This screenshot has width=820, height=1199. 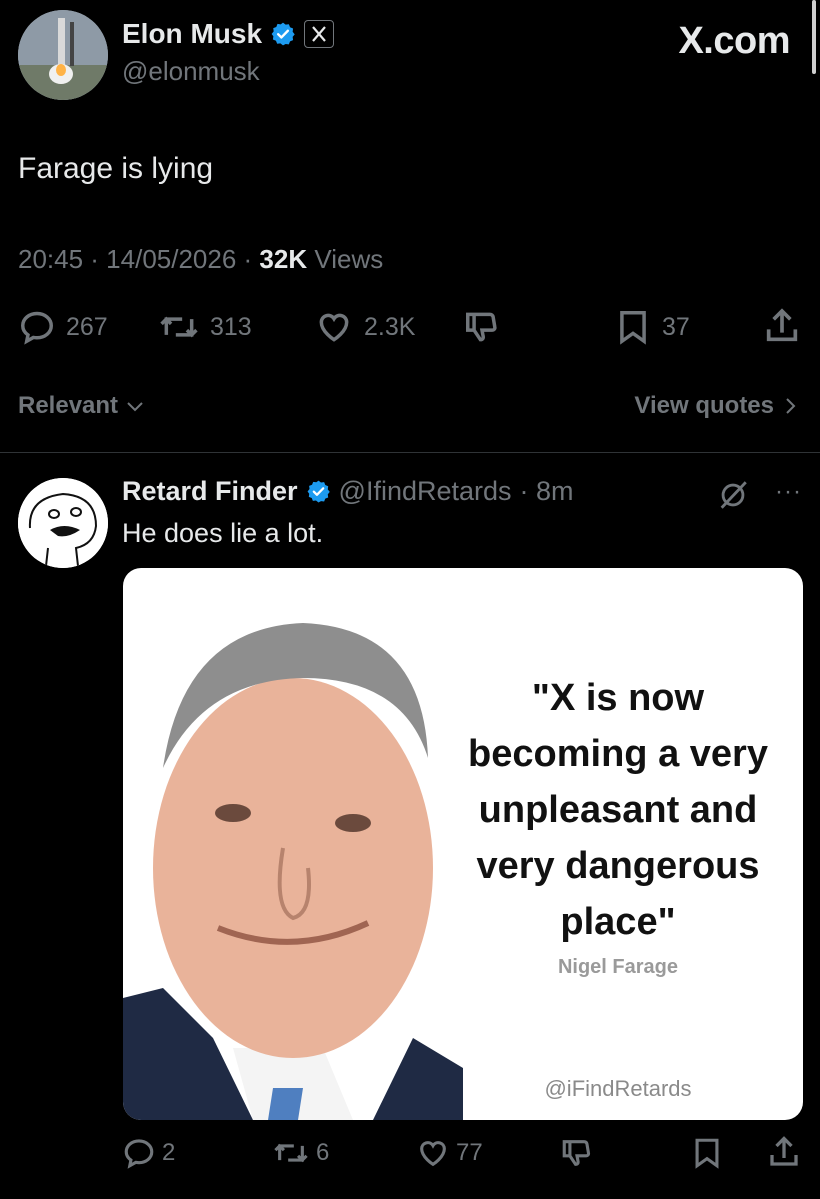 What do you see at coordinates (223, 533) in the screenshot?
I see `reply-text: He does lie a lot.` at bounding box center [223, 533].